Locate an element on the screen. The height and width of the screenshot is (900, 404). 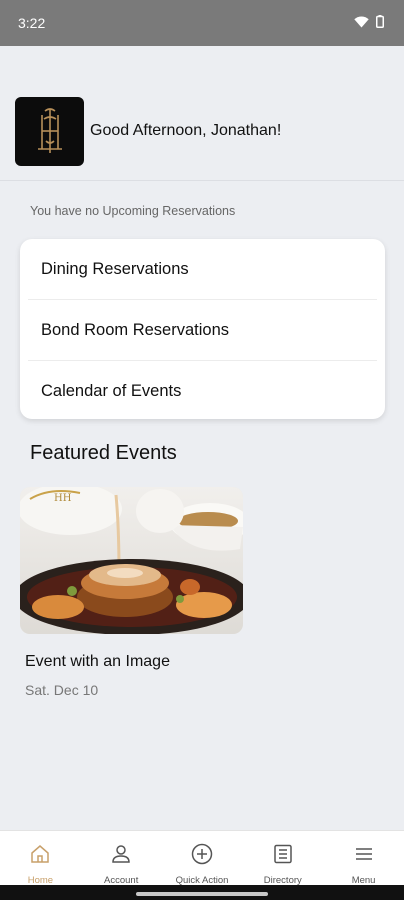
event-image: HH is located at coordinates (131, 560).